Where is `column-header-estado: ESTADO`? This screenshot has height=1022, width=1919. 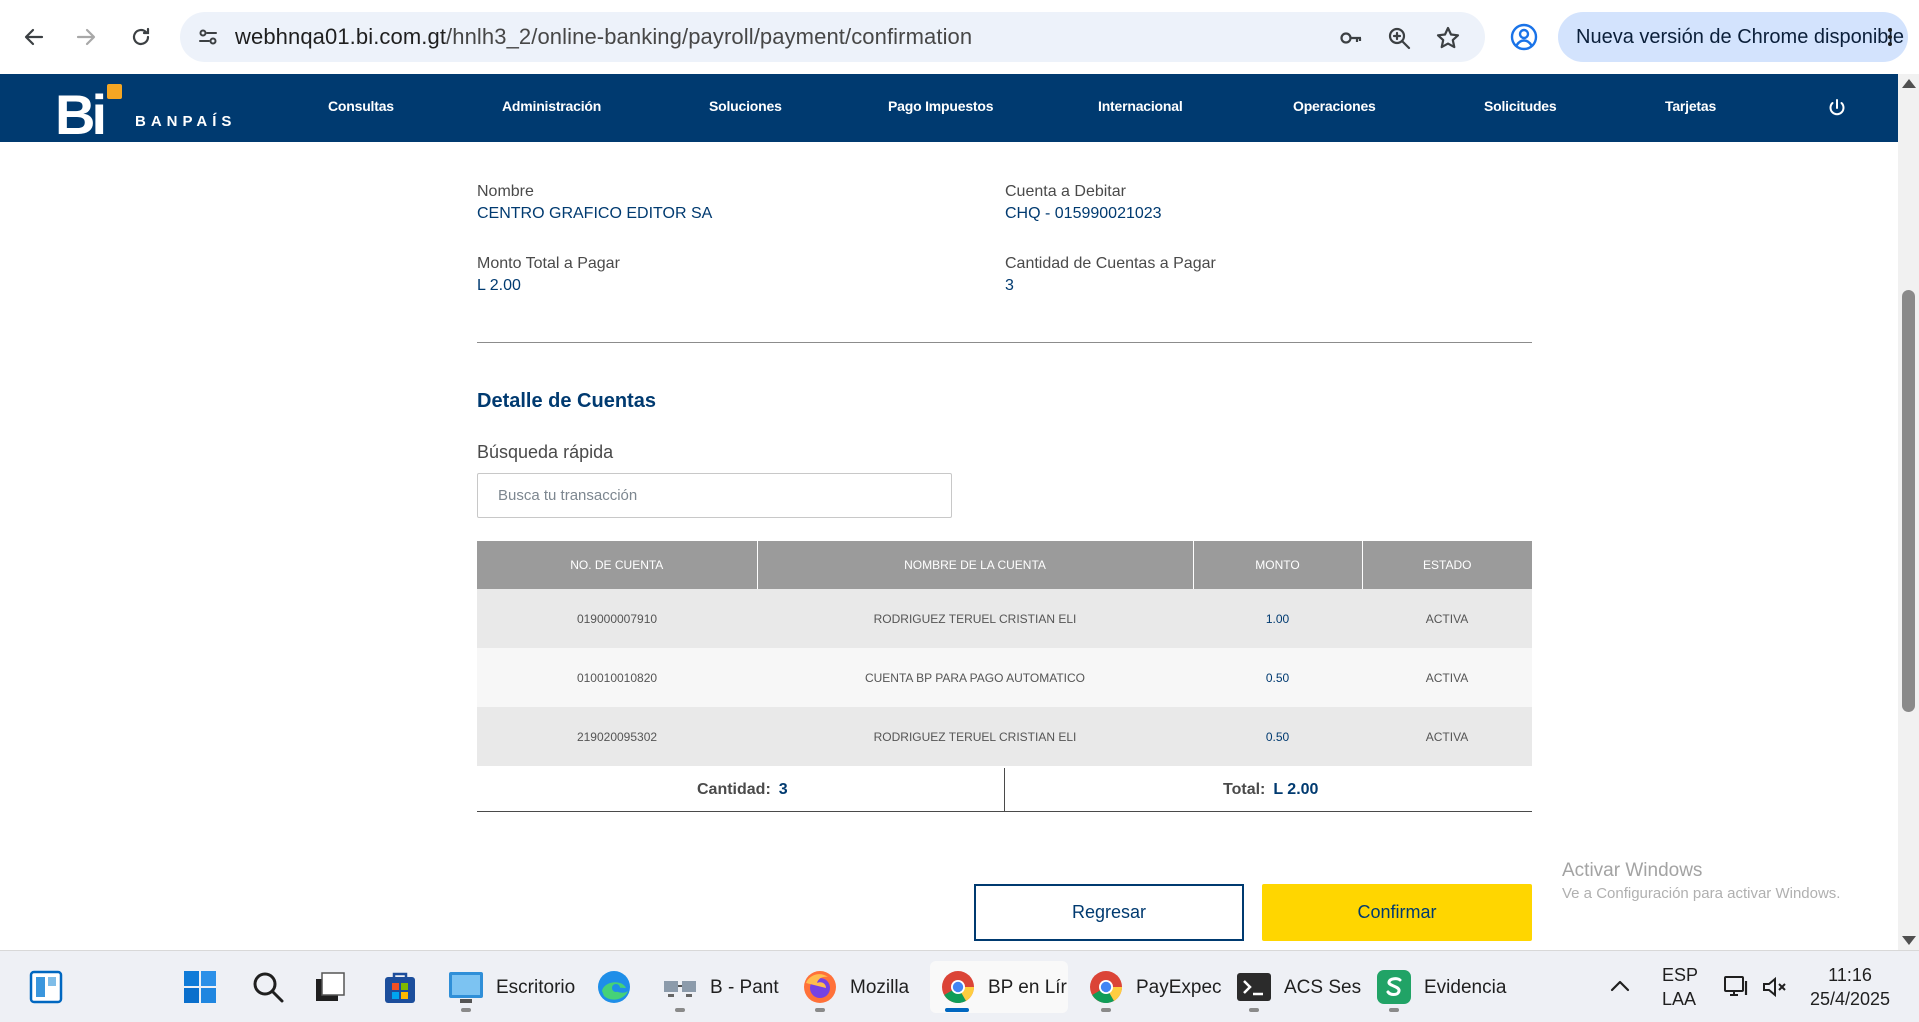 column-header-estado: ESTADO is located at coordinates (1447, 565).